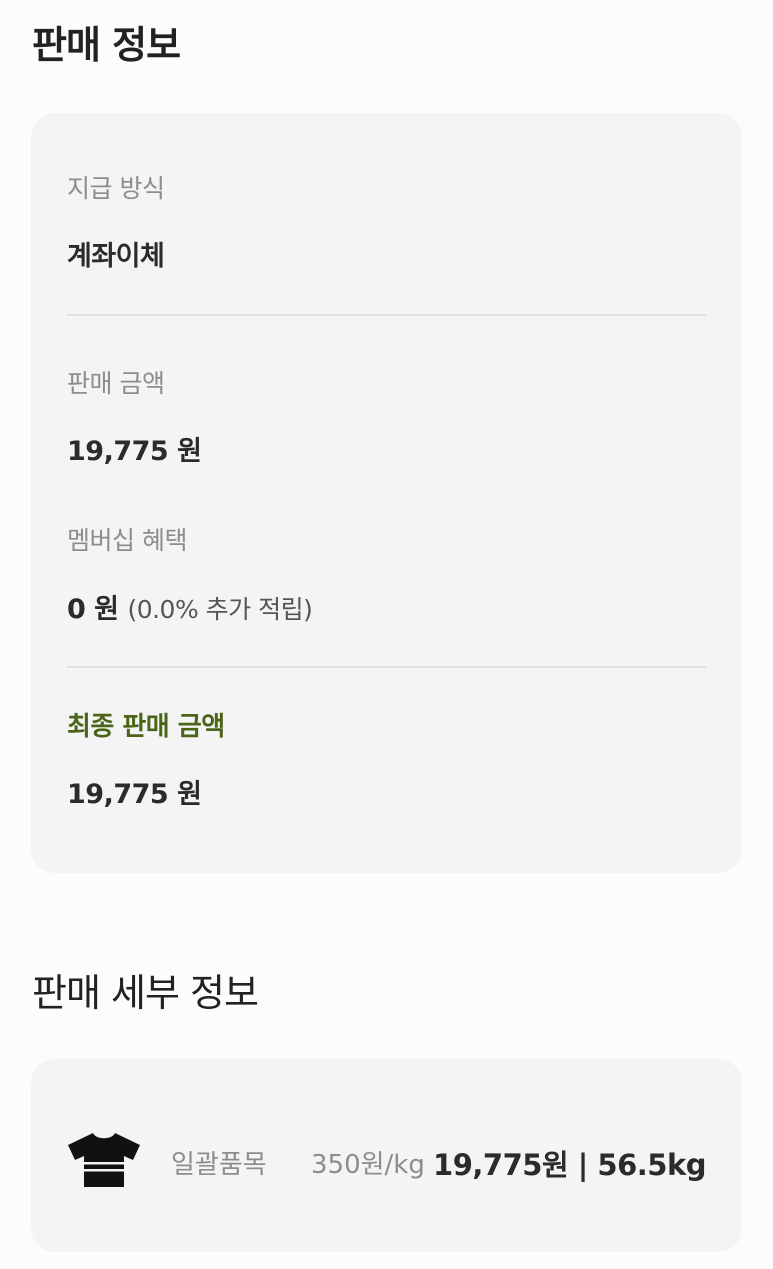  I want to click on membership-benefit-row: 0 원 (0.0% 추가 적립), so click(190, 606).